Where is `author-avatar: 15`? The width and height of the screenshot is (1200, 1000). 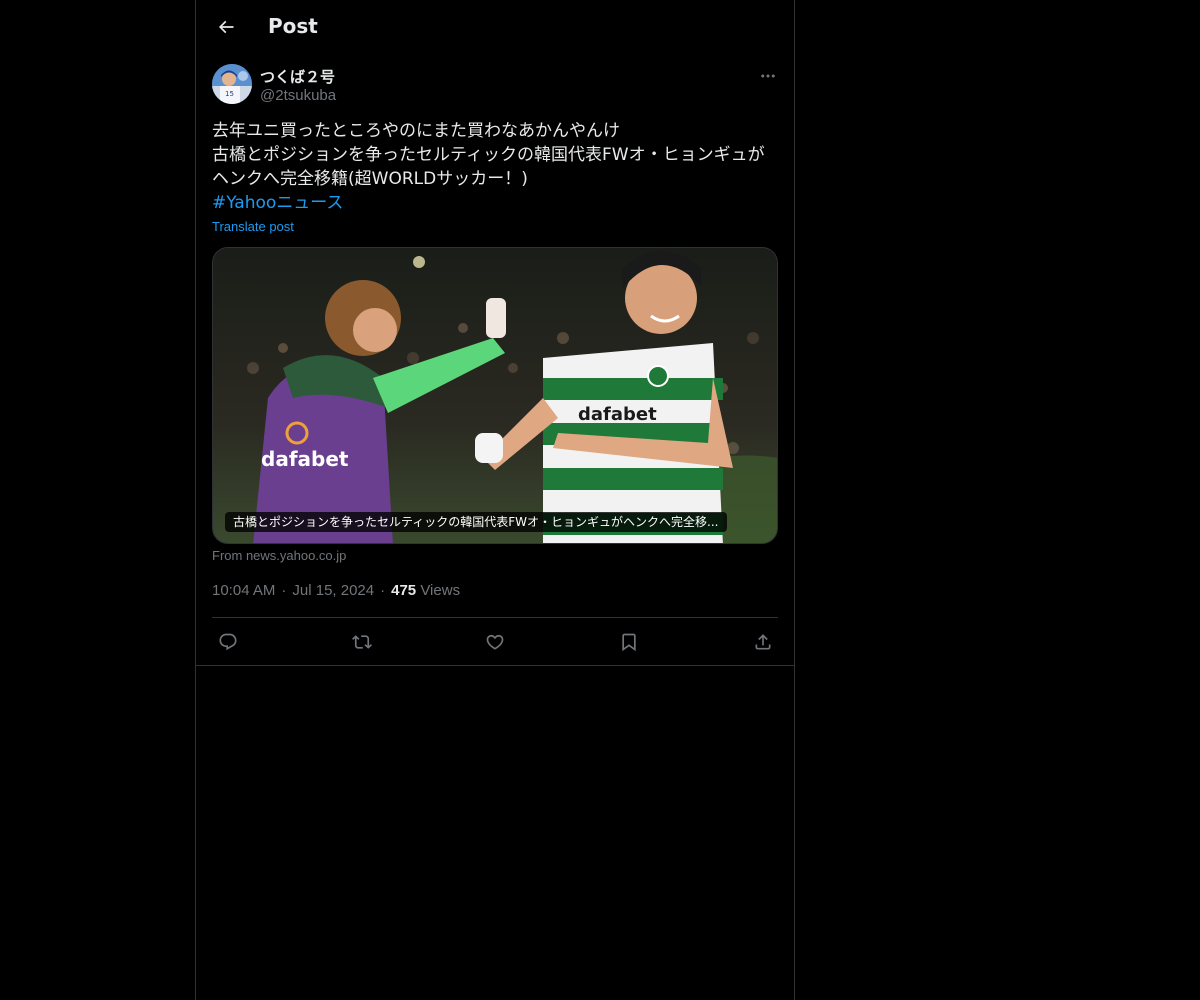 author-avatar: 15 is located at coordinates (232, 84).